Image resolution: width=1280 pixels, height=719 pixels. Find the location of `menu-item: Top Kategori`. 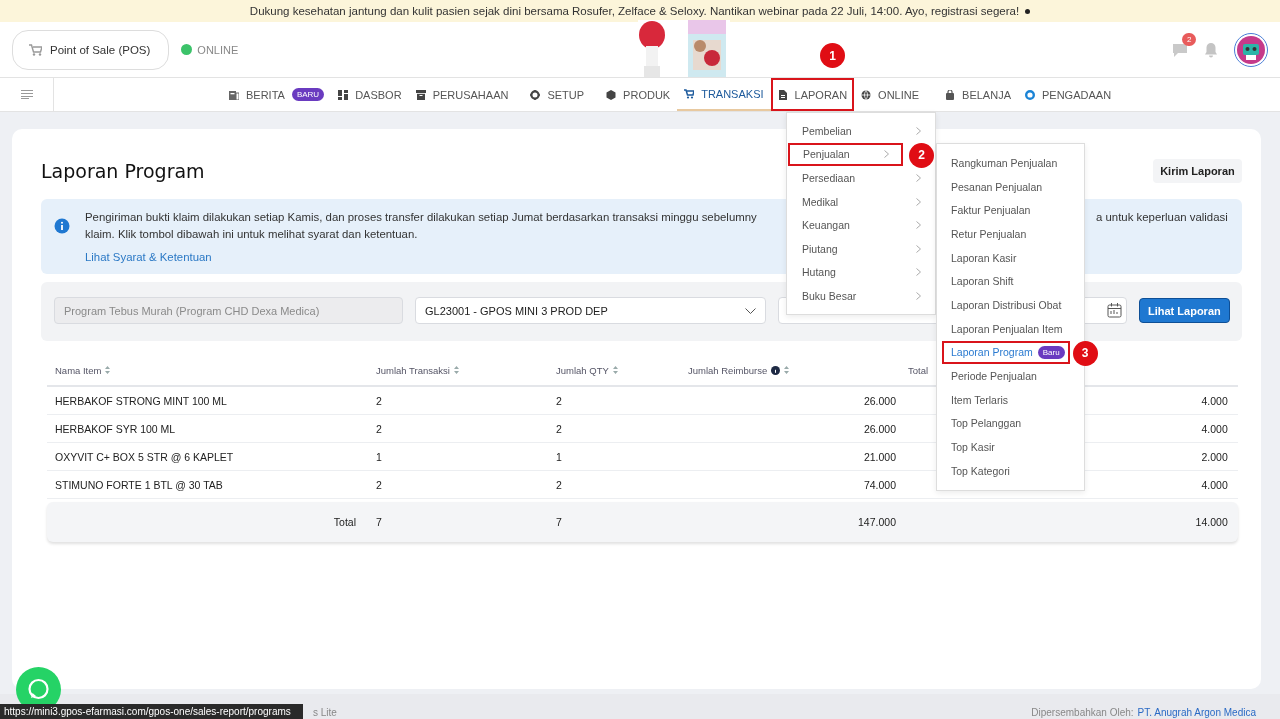

menu-item: Top Kategori is located at coordinates (1010, 470).